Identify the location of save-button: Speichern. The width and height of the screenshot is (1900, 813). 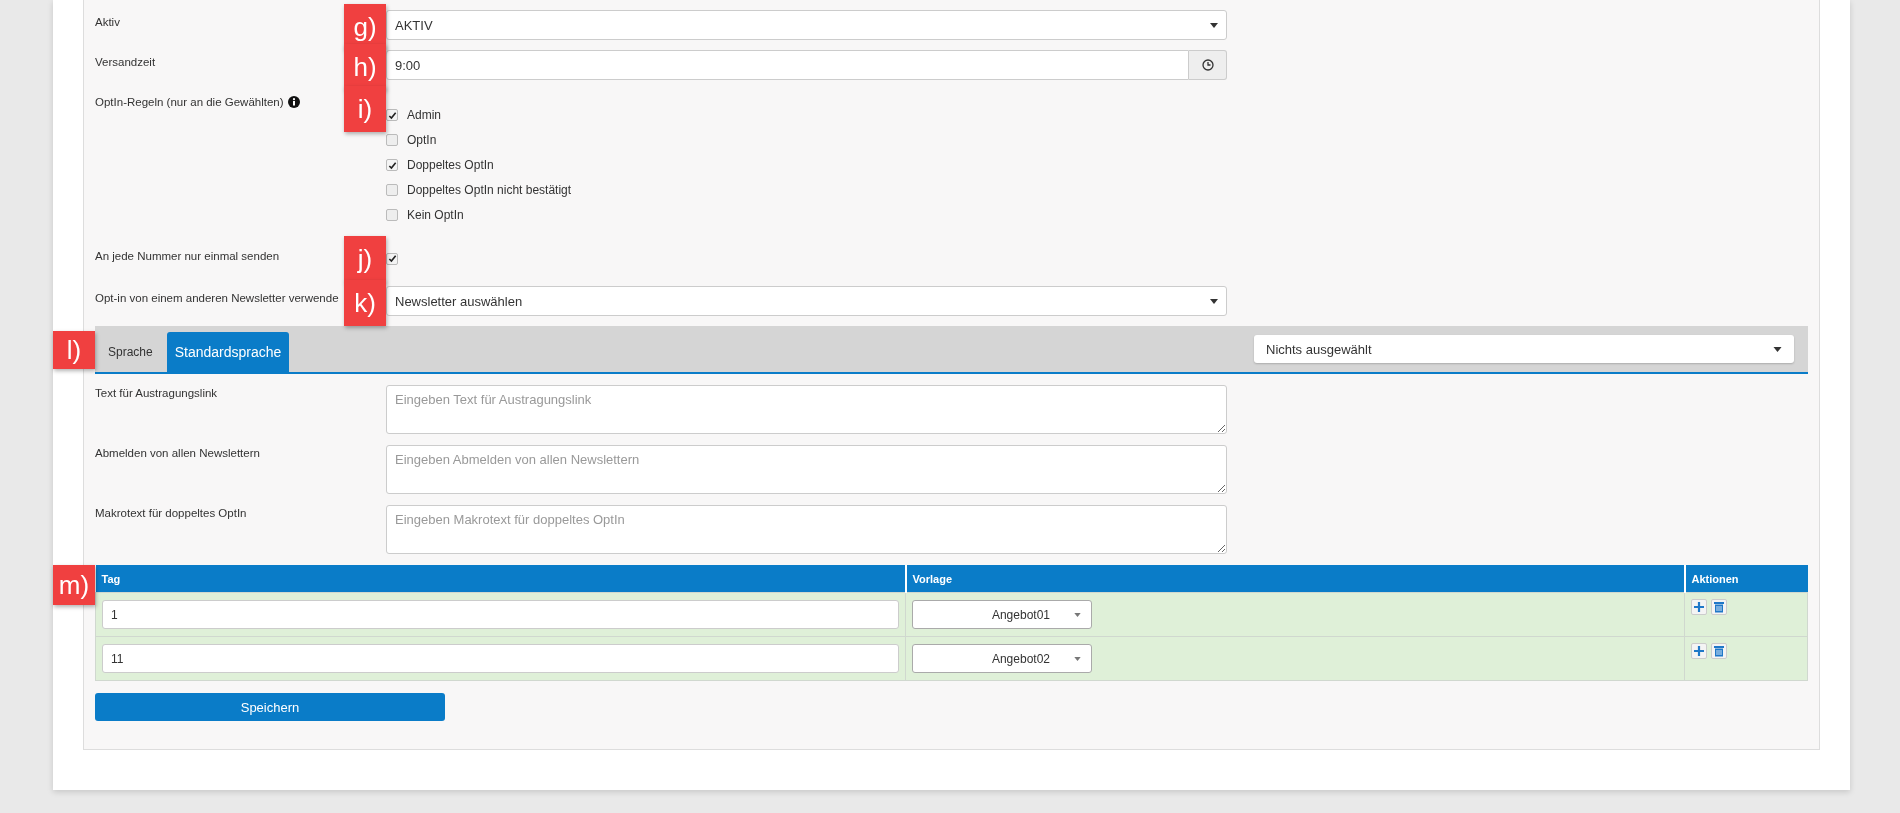
(270, 707).